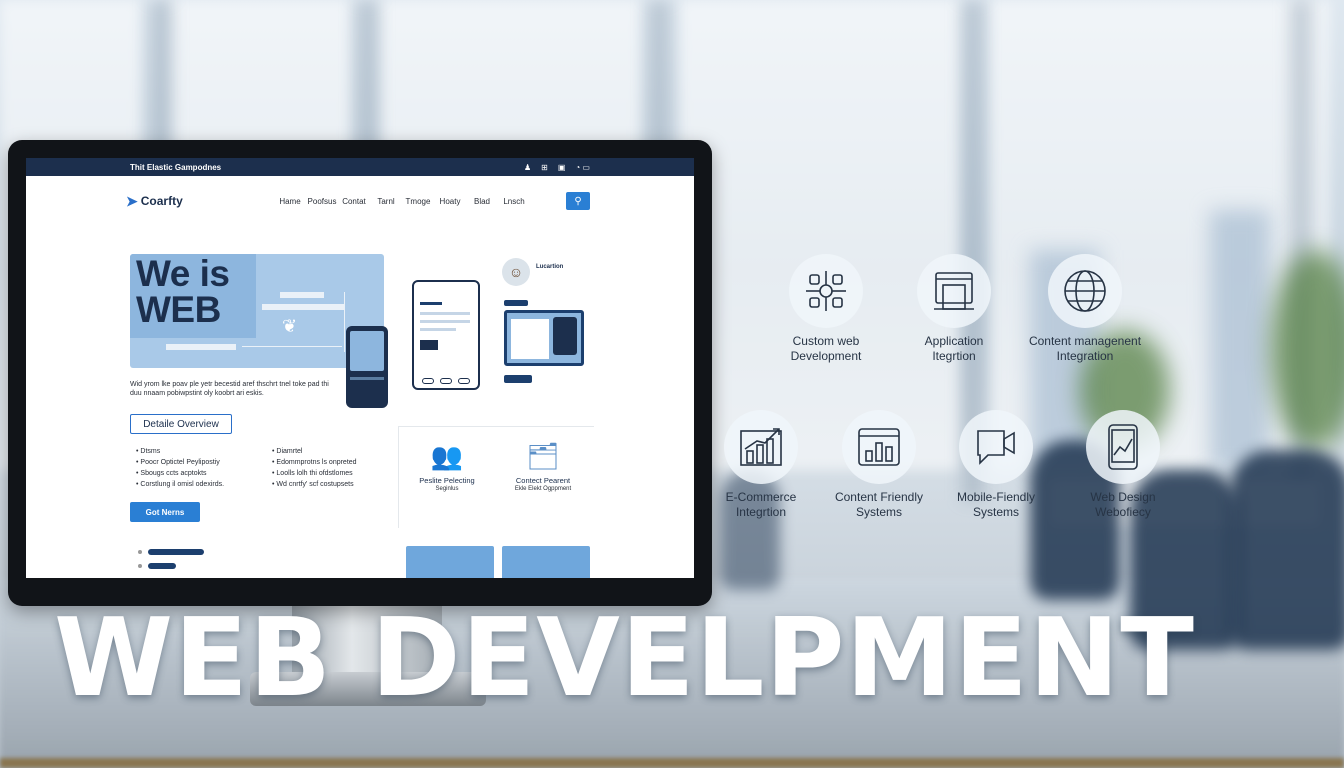 The width and height of the screenshot is (1344, 768). What do you see at coordinates (367, 367) in the screenshot?
I see `phone-mockup` at bounding box center [367, 367].